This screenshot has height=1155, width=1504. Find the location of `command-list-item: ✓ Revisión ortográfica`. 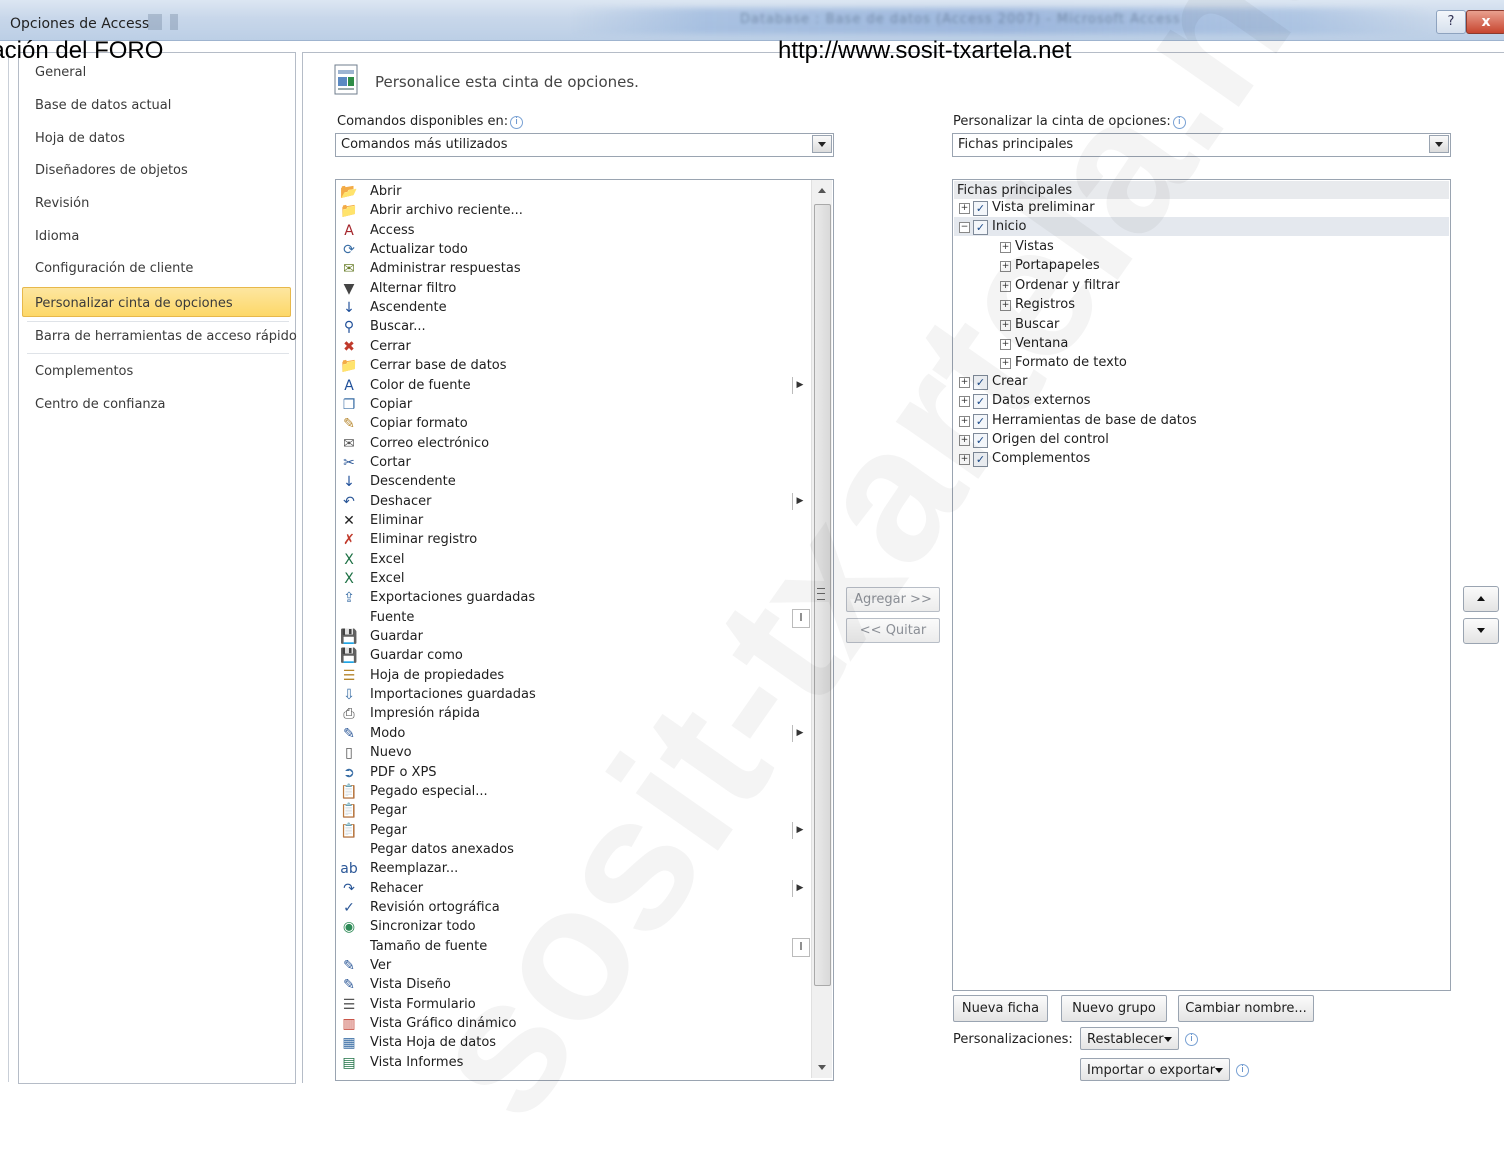

command-list-item: ✓ Revisión ortográfica is located at coordinates (573, 908).